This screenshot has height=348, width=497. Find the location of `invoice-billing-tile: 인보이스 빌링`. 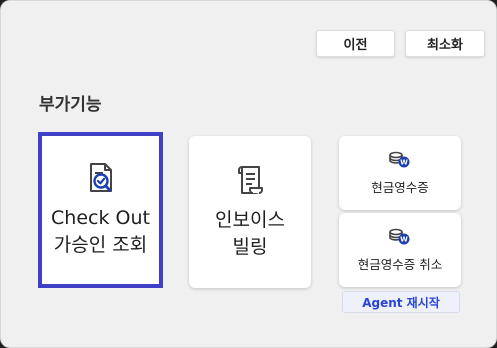

invoice-billing-tile: 인보이스 빌링 is located at coordinates (250, 212).